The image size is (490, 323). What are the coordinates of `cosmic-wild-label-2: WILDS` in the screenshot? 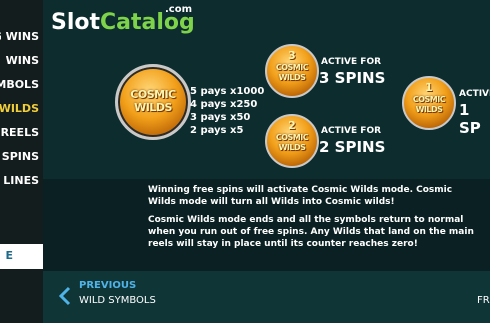 It's located at (153, 107).